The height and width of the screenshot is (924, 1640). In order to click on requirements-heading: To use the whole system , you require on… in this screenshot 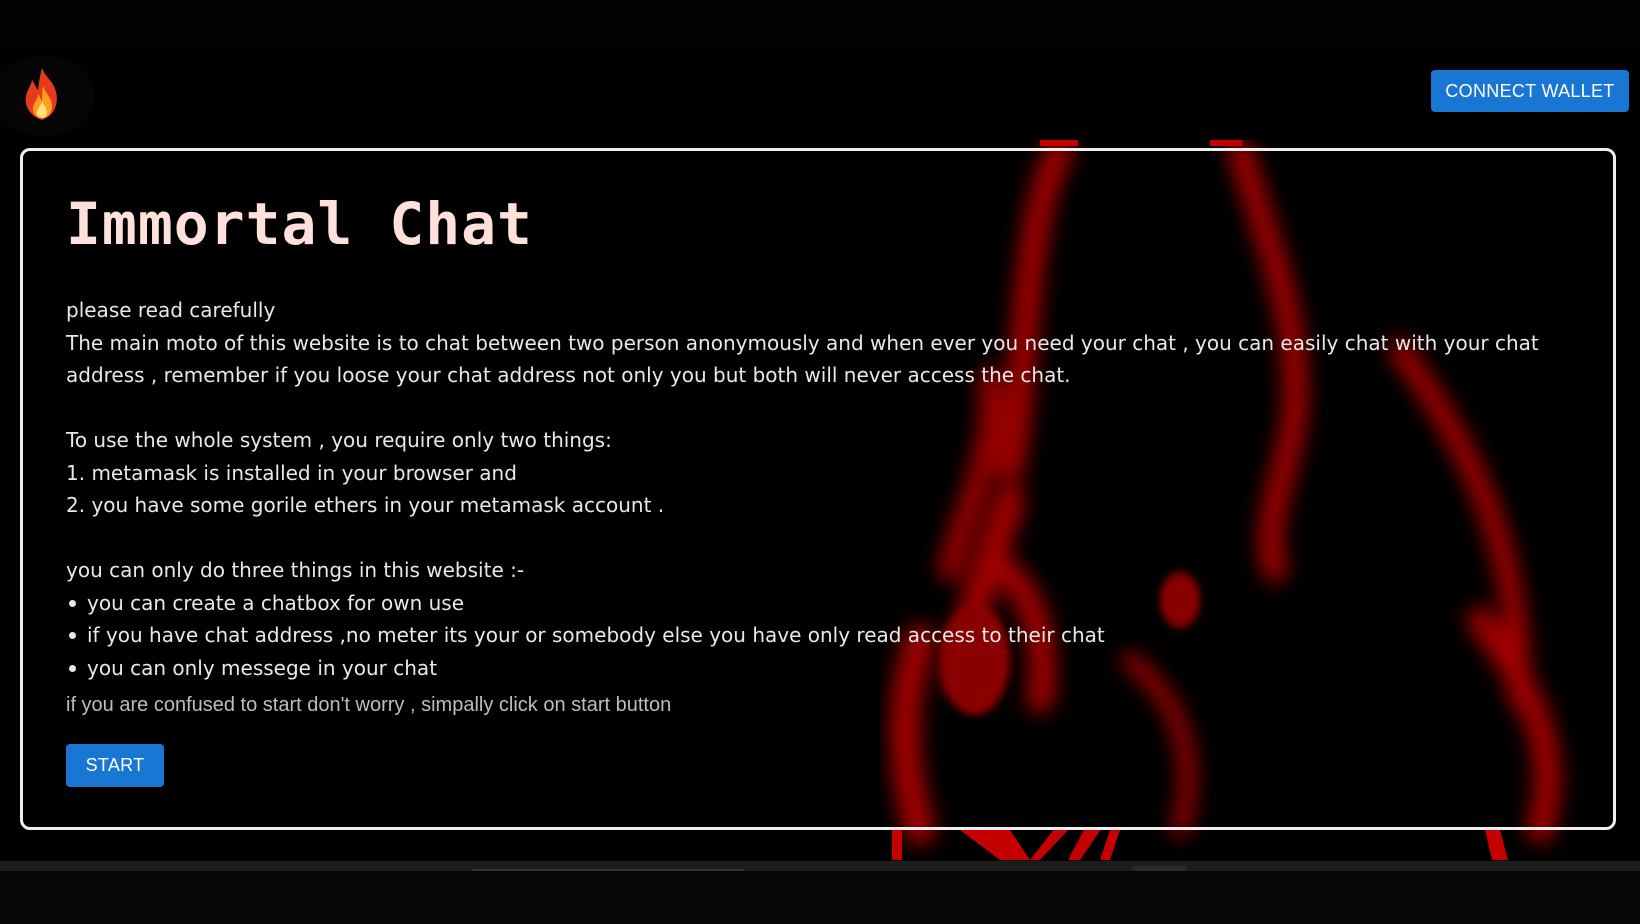, I will do `click(339, 440)`.